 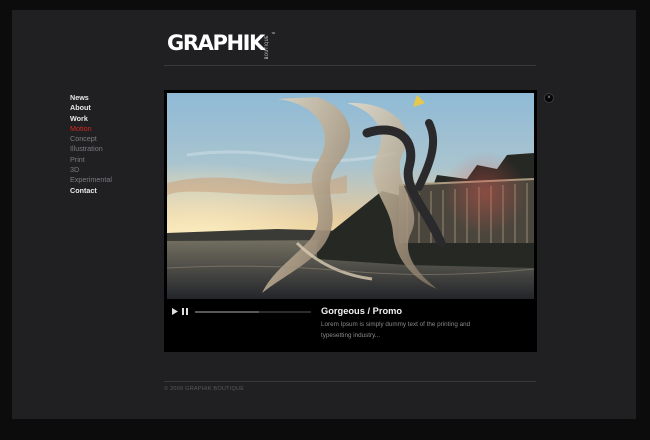 What do you see at coordinates (91, 191) in the screenshot?
I see `nav-item-contact: Contact` at bounding box center [91, 191].